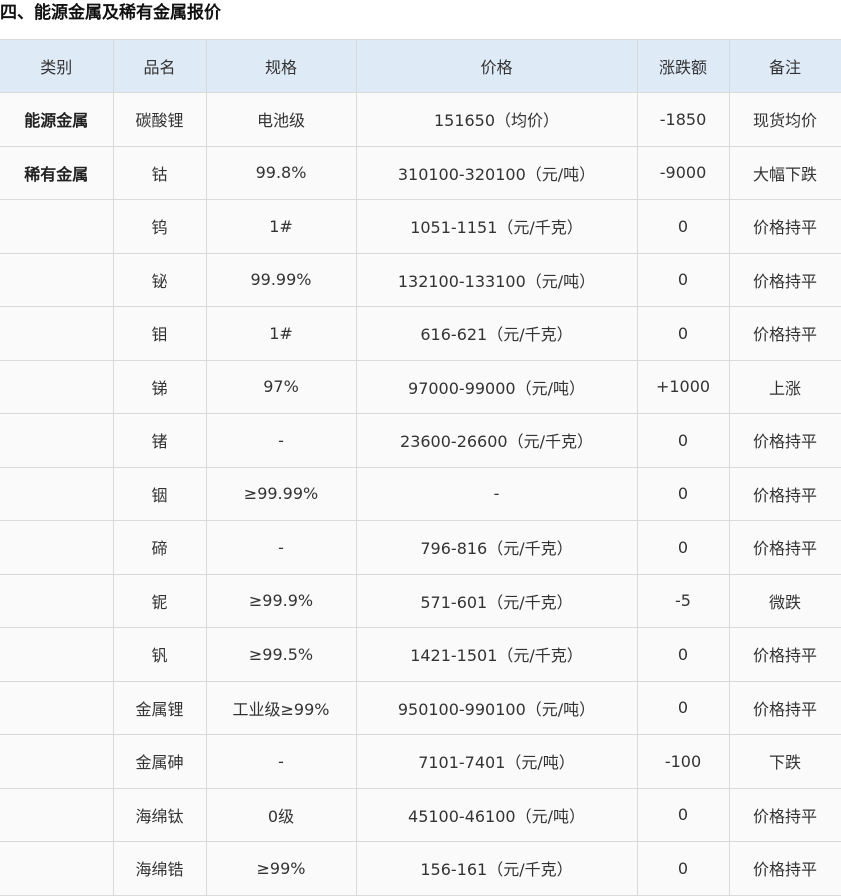 This screenshot has width=841, height=896. Describe the element at coordinates (496, 600) in the screenshot. I see `cell-price: 571-601（元/千克）` at that location.